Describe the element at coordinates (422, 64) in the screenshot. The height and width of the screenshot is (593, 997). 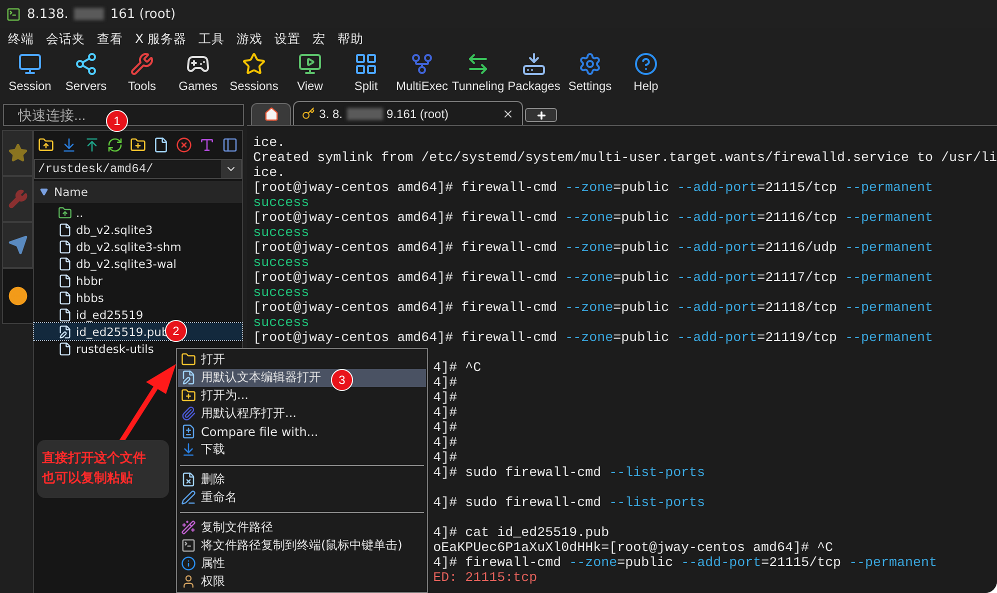
I see `fork-icon` at that location.